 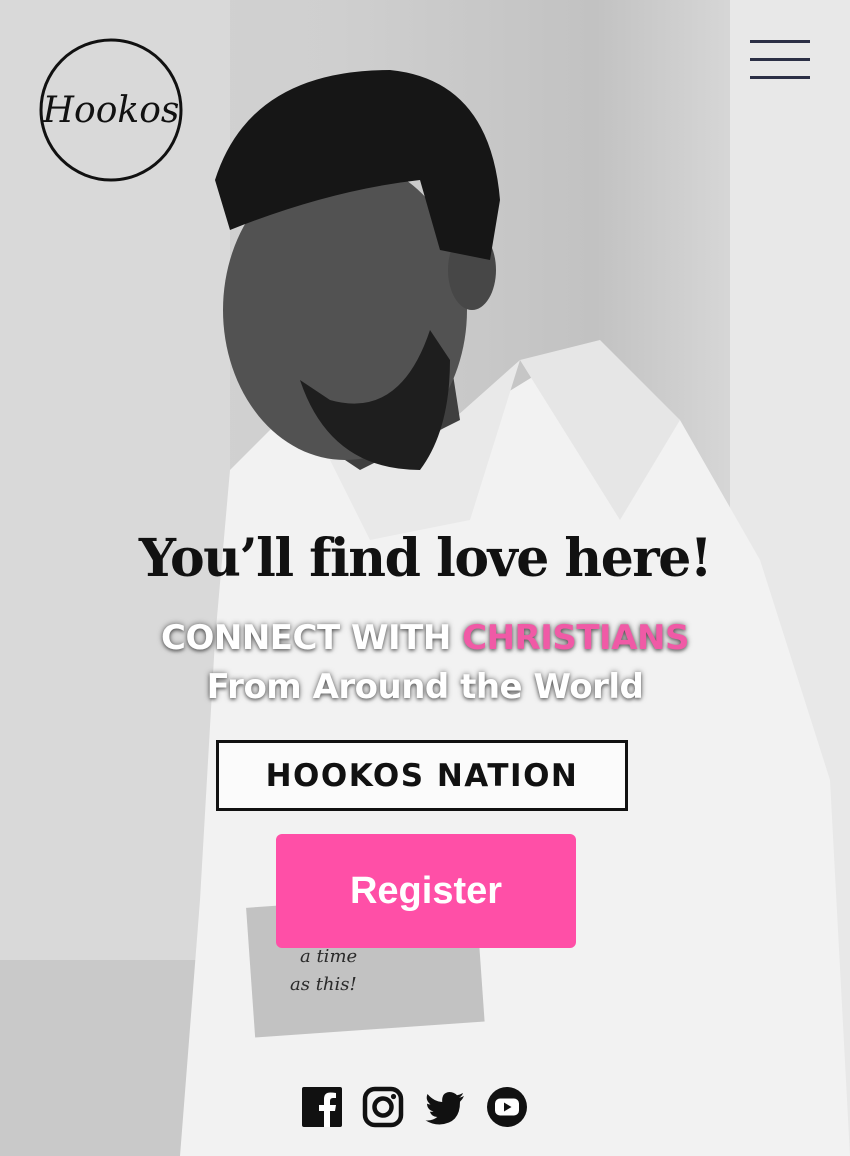 I want to click on hookos-nation-badge: HOOKOS NATION, so click(x=422, y=775).